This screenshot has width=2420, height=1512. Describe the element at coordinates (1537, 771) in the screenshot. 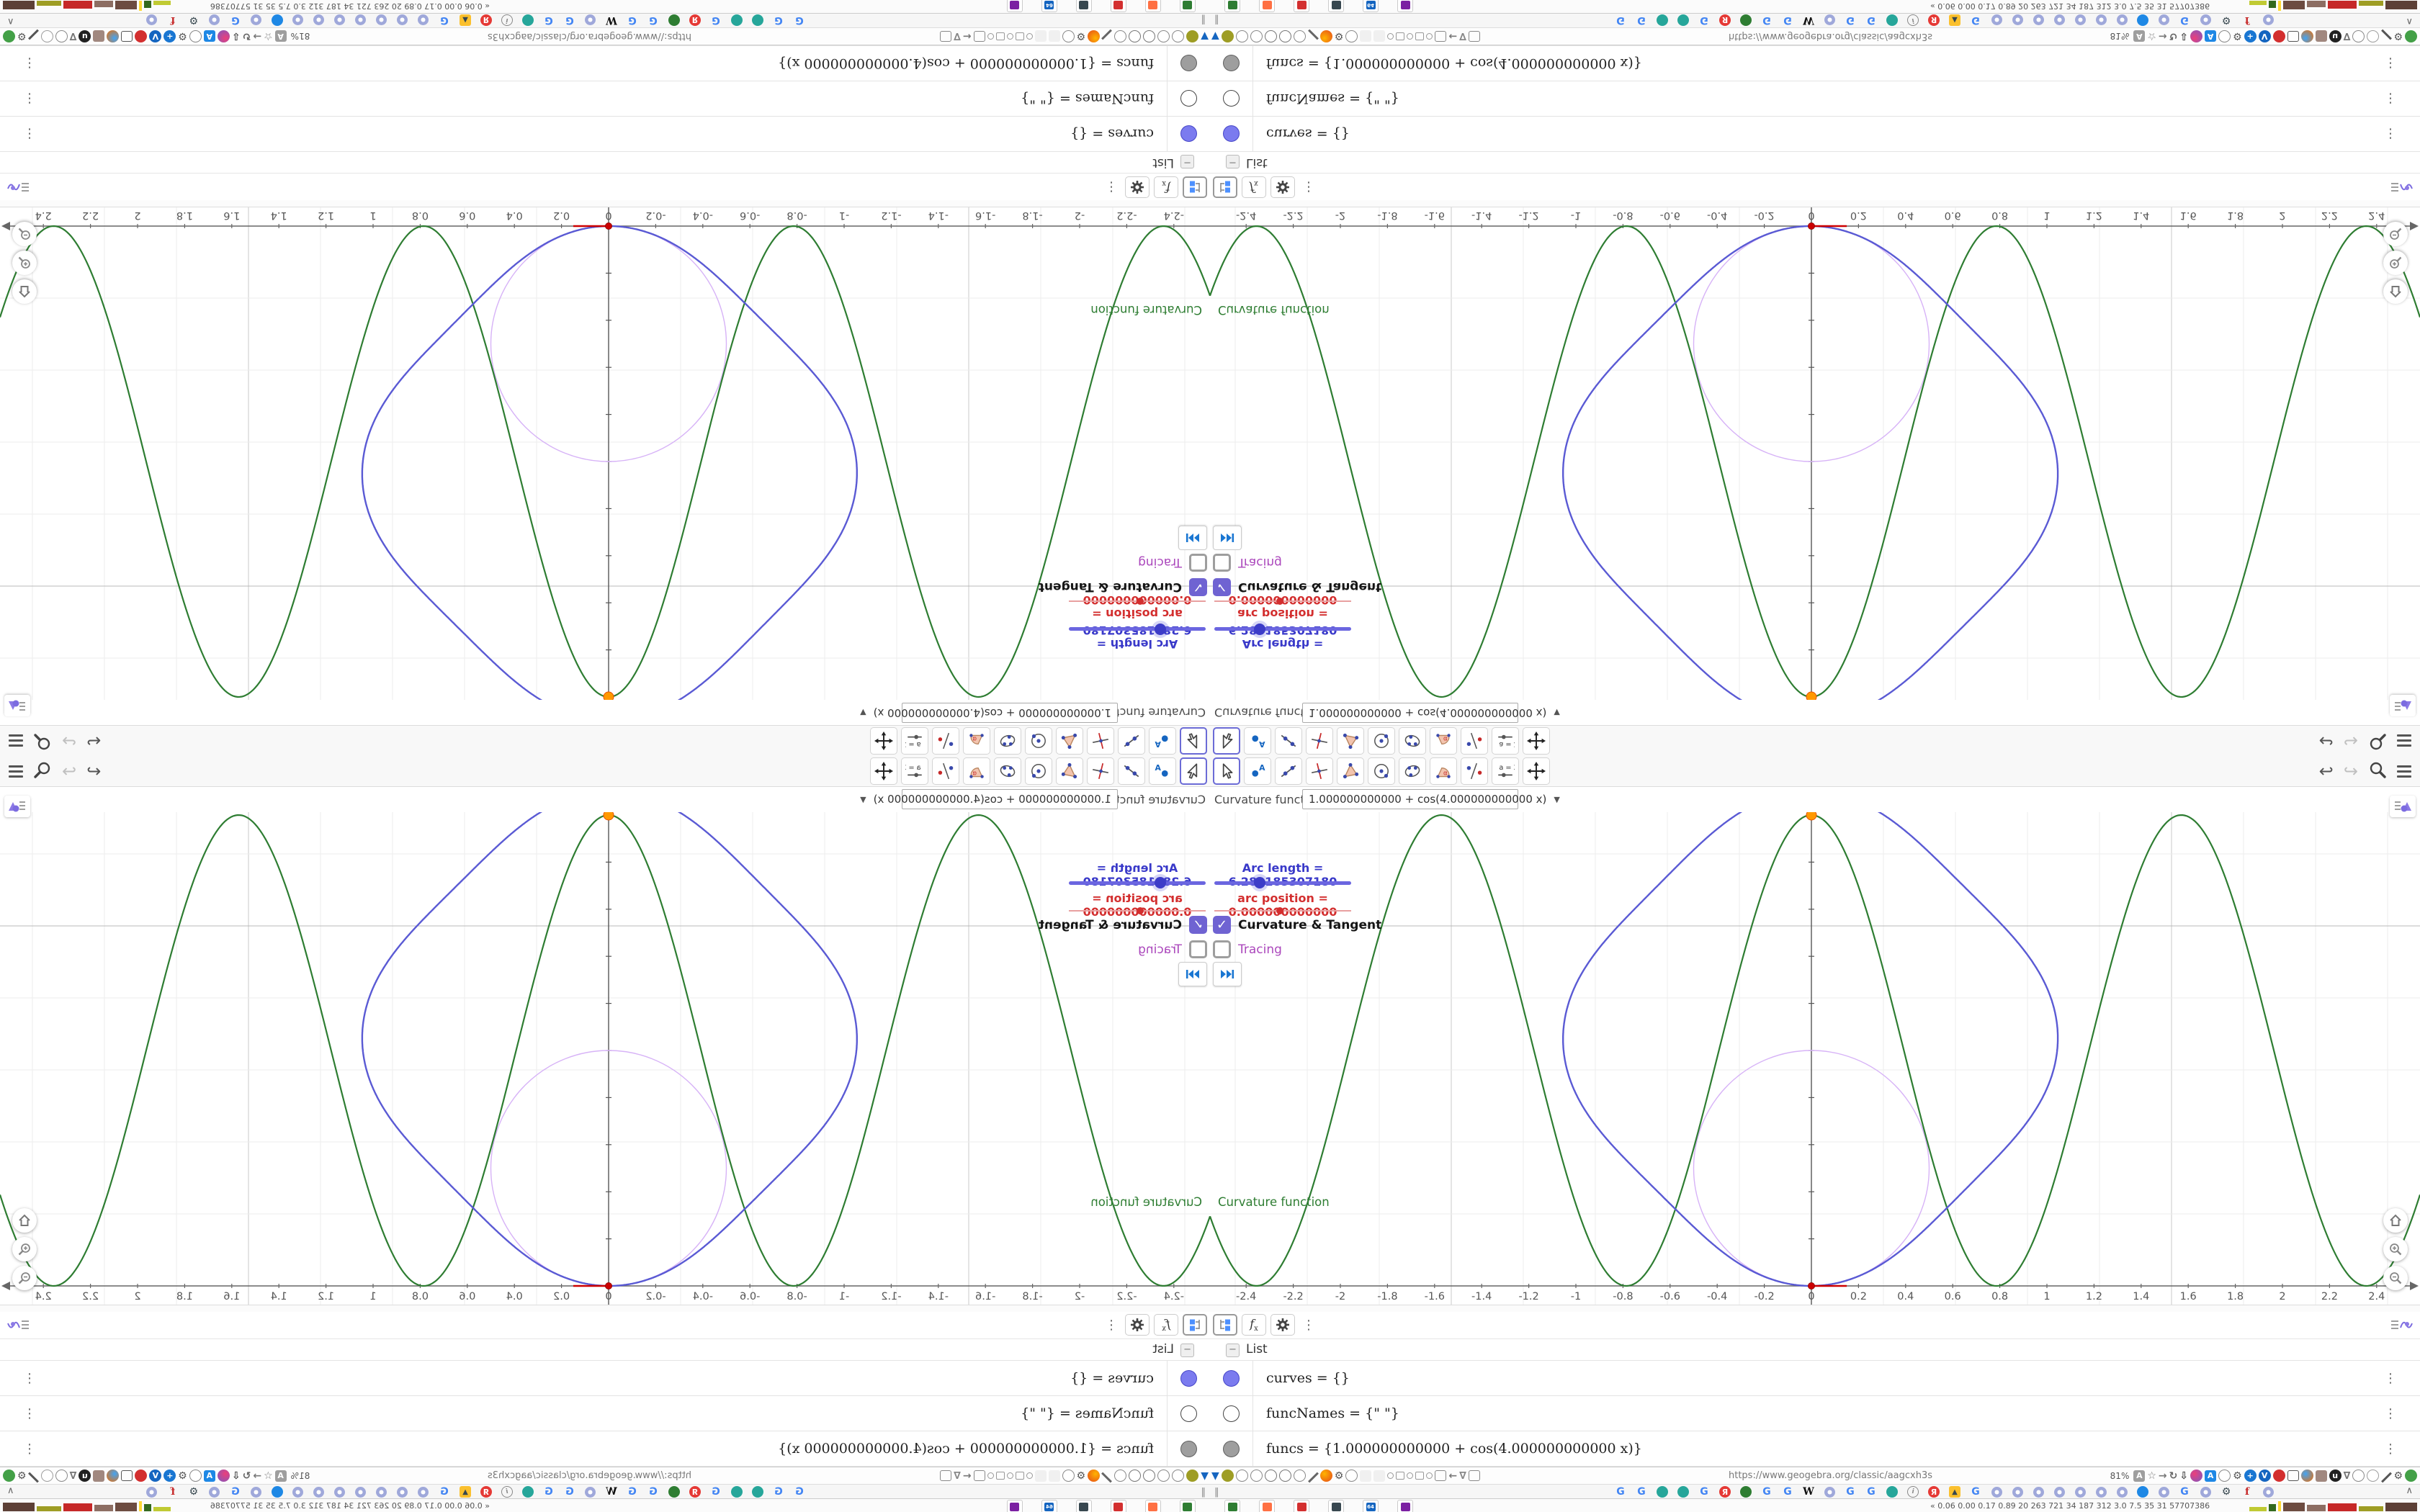

I see `move-graphics-tool-button` at that location.